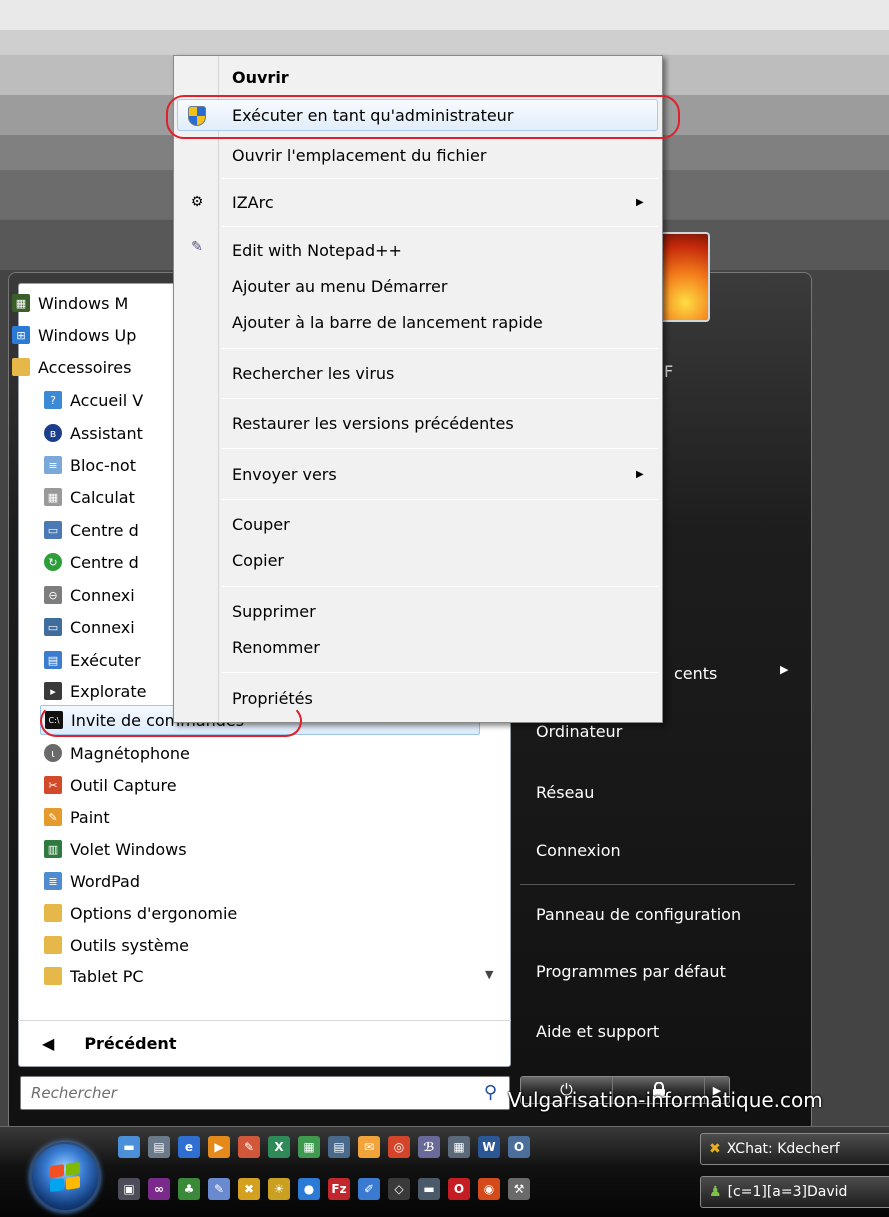  I want to click on paint-shortcut-icon: ✎, so click(249, 1147).